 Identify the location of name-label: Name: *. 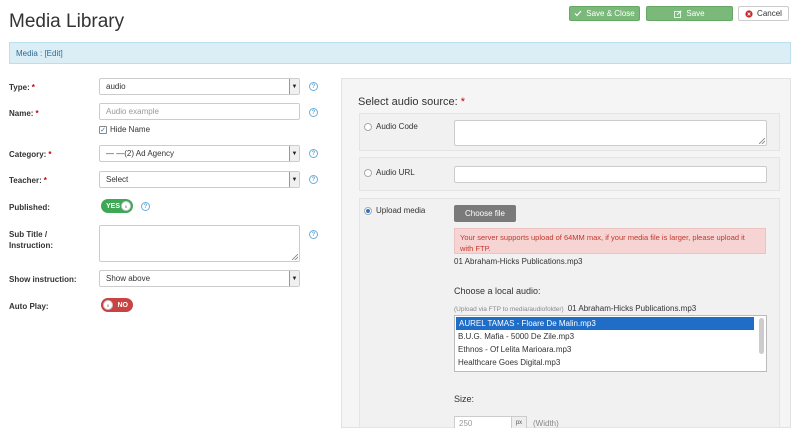
(24, 113).